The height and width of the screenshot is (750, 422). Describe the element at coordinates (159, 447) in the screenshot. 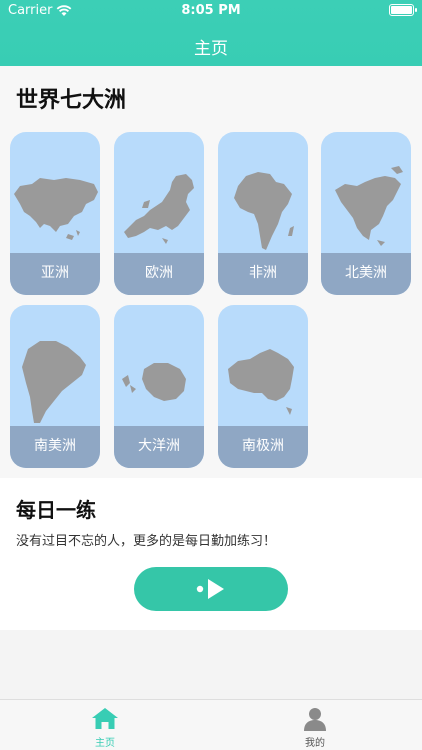

I see `continent-label-oceania: 大洋洲` at that location.